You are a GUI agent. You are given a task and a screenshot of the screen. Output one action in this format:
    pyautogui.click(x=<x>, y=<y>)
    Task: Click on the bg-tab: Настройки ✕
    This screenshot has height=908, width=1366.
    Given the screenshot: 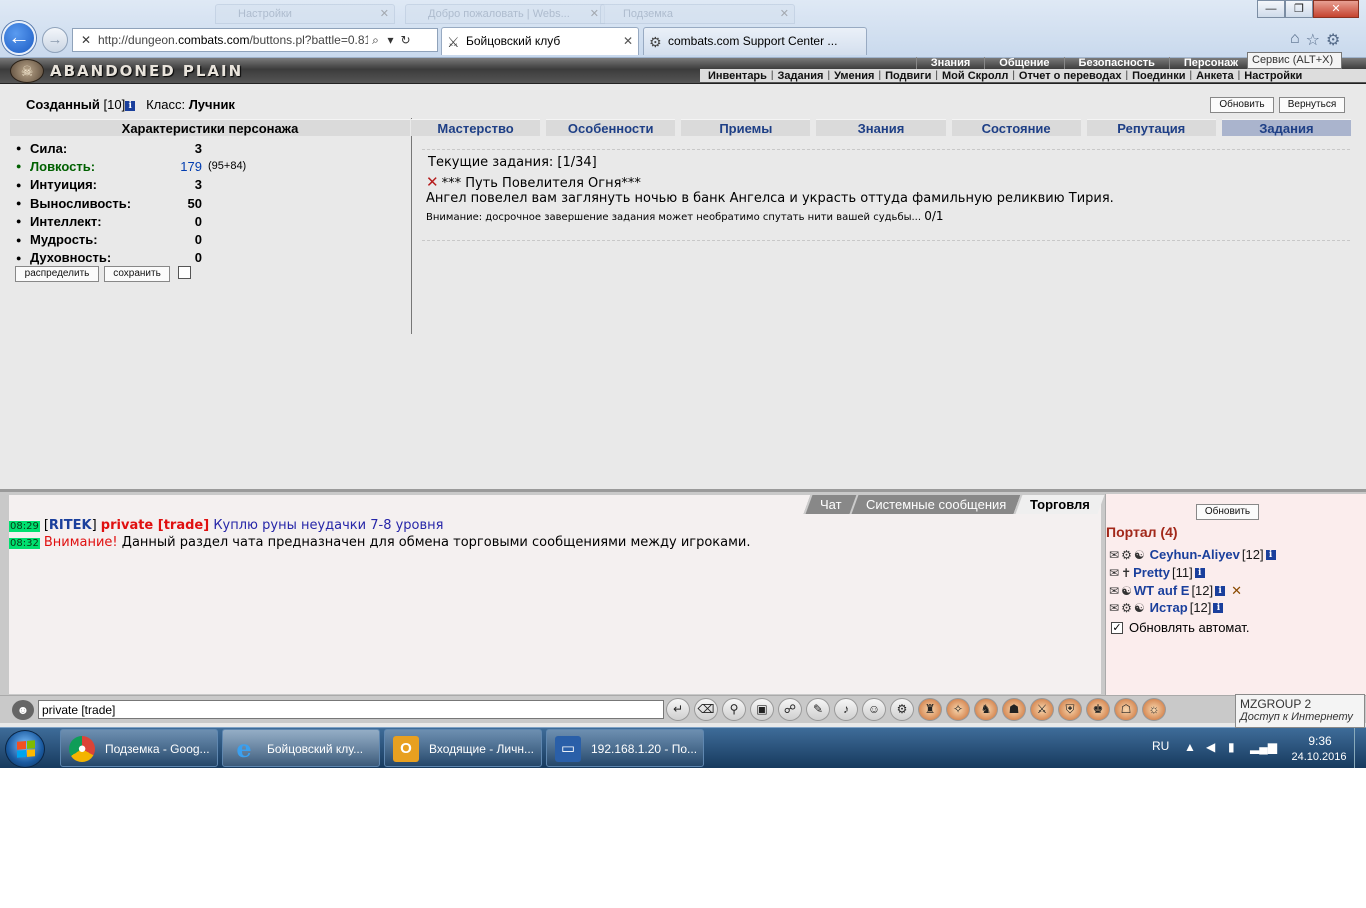 What is the action you would take?
    pyautogui.click(x=305, y=14)
    